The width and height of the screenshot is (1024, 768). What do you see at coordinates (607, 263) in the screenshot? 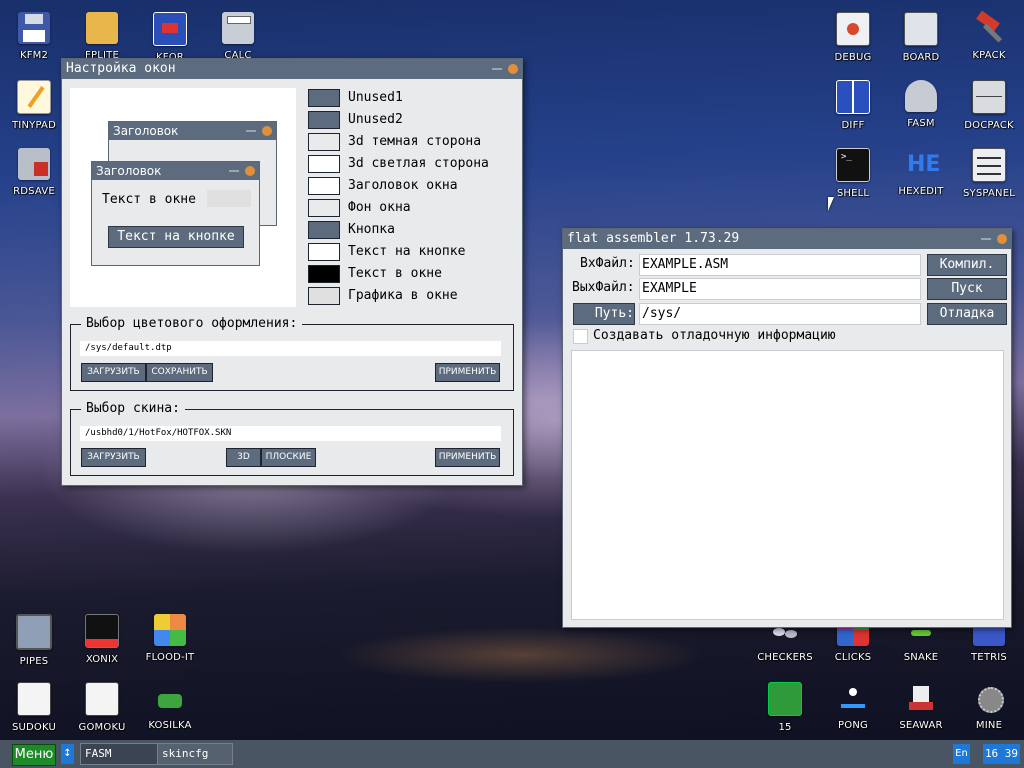
I see `input-file-label: ВхФайл:` at bounding box center [607, 263].